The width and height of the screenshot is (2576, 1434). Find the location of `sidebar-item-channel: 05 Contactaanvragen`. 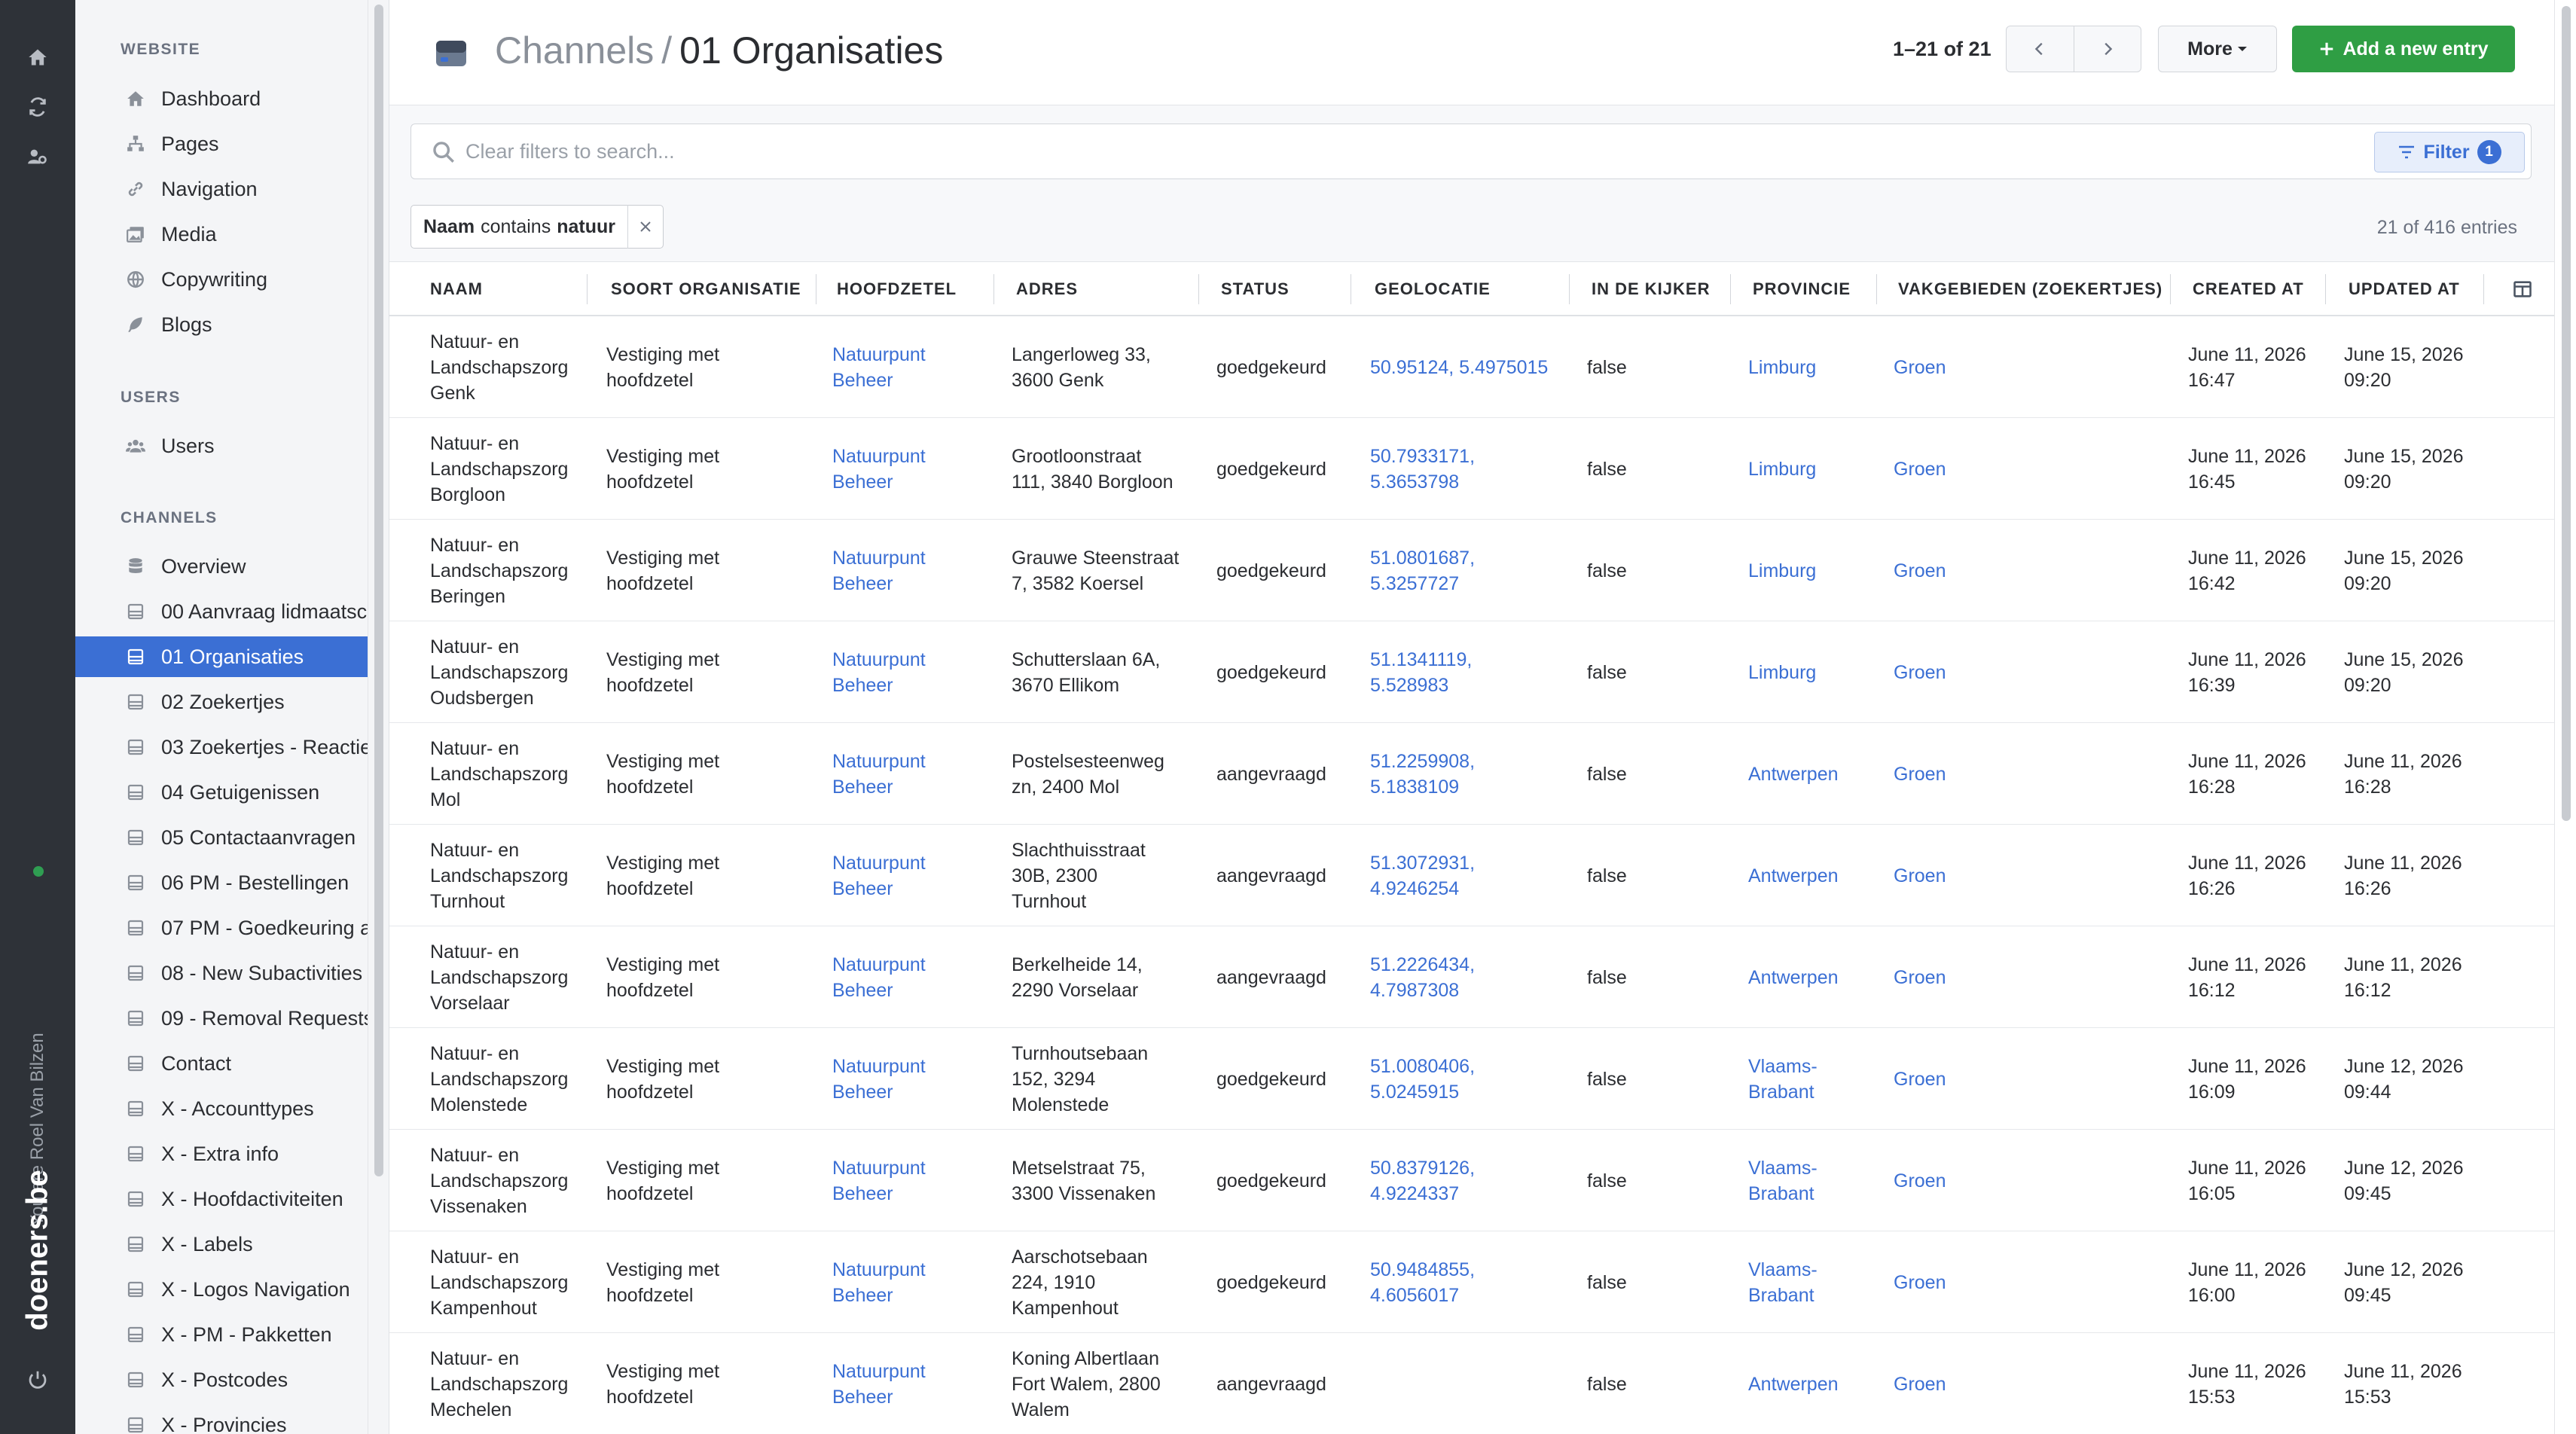

sidebar-item-channel: 05 Contactaanvragen is located at coordinates (222, 837).